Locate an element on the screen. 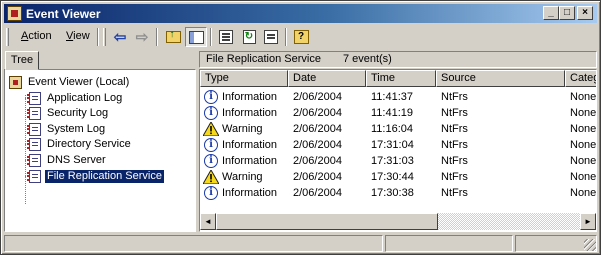 The width and height of the screenshot is (601, 255). window-title: Event Viewer is located at coordinates (63, 14).